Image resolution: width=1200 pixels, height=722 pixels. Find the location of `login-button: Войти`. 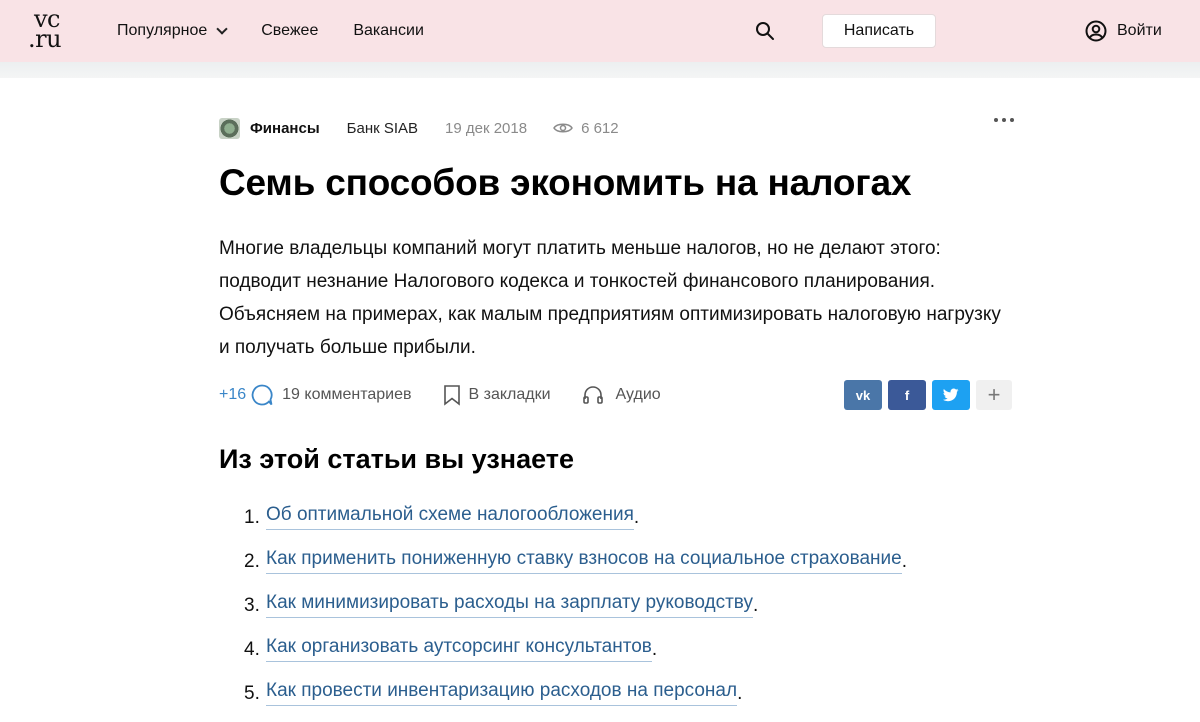

login-button: Войти is located at coordinates (1123, 31).